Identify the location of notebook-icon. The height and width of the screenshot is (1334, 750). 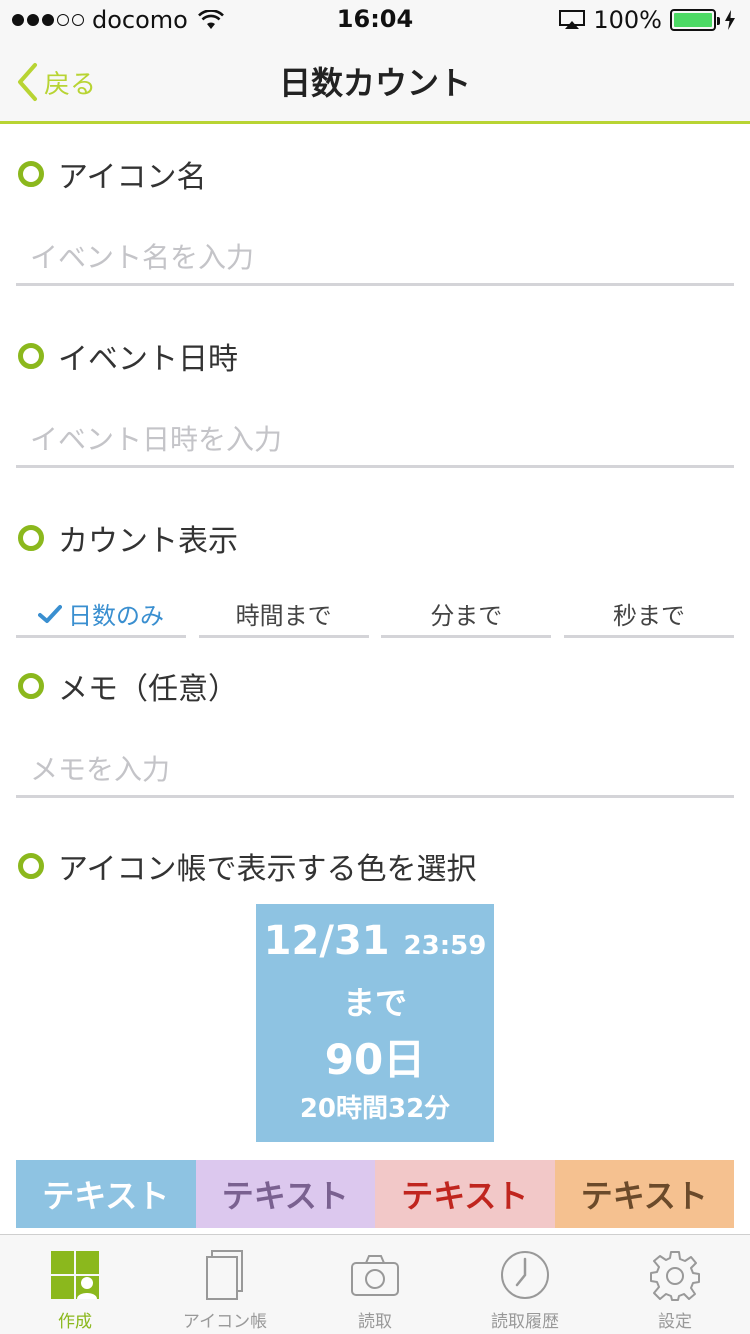
(224, 1275).